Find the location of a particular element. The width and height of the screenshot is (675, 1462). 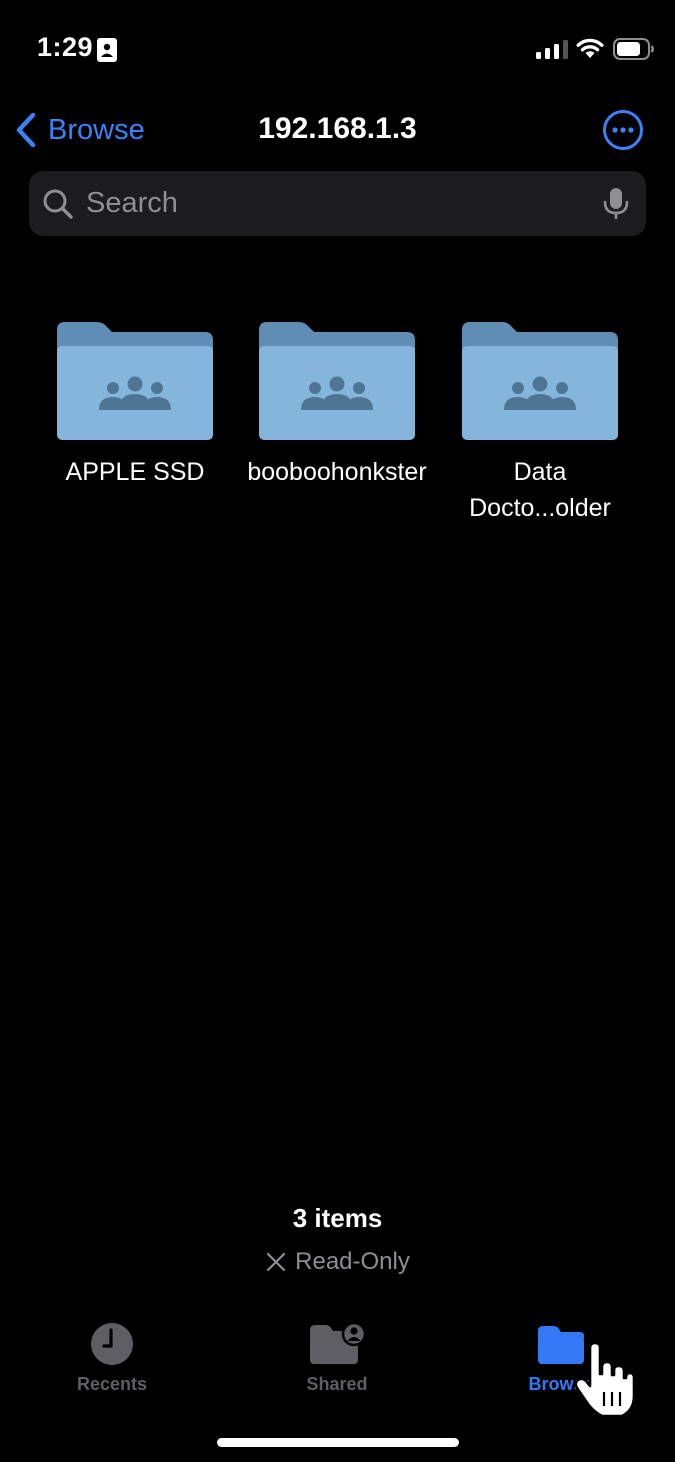

folder-item: APPLE SSD is located at coordinates (135, 404).